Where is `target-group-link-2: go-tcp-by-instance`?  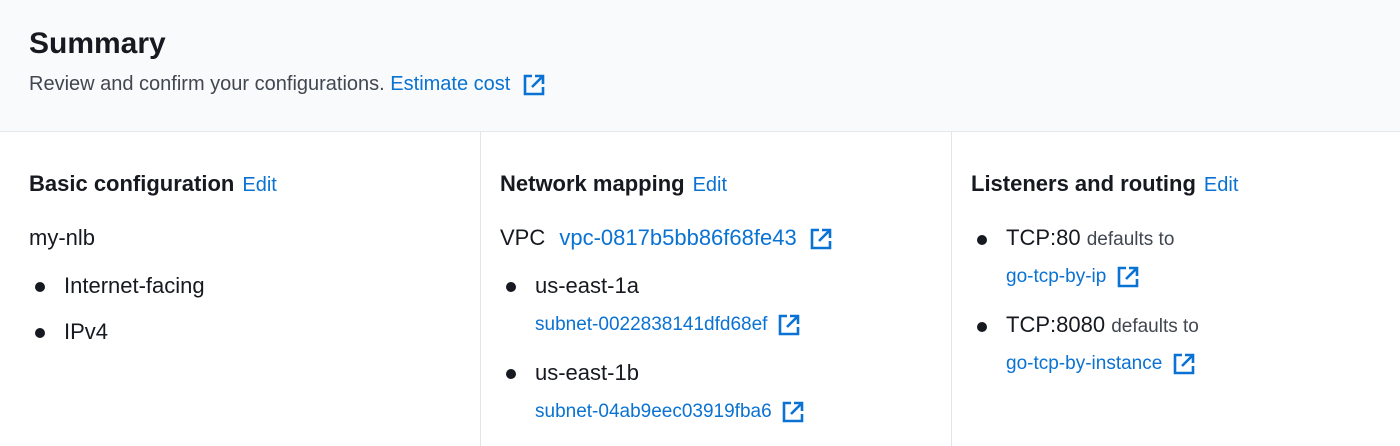 target-group-link-2: go-tcp-by-instance is located at coordinates (1101, 364).